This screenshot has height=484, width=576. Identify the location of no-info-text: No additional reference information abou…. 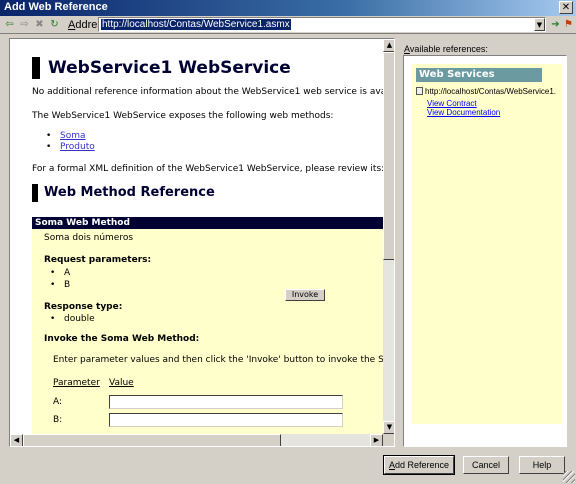
(207, 92).